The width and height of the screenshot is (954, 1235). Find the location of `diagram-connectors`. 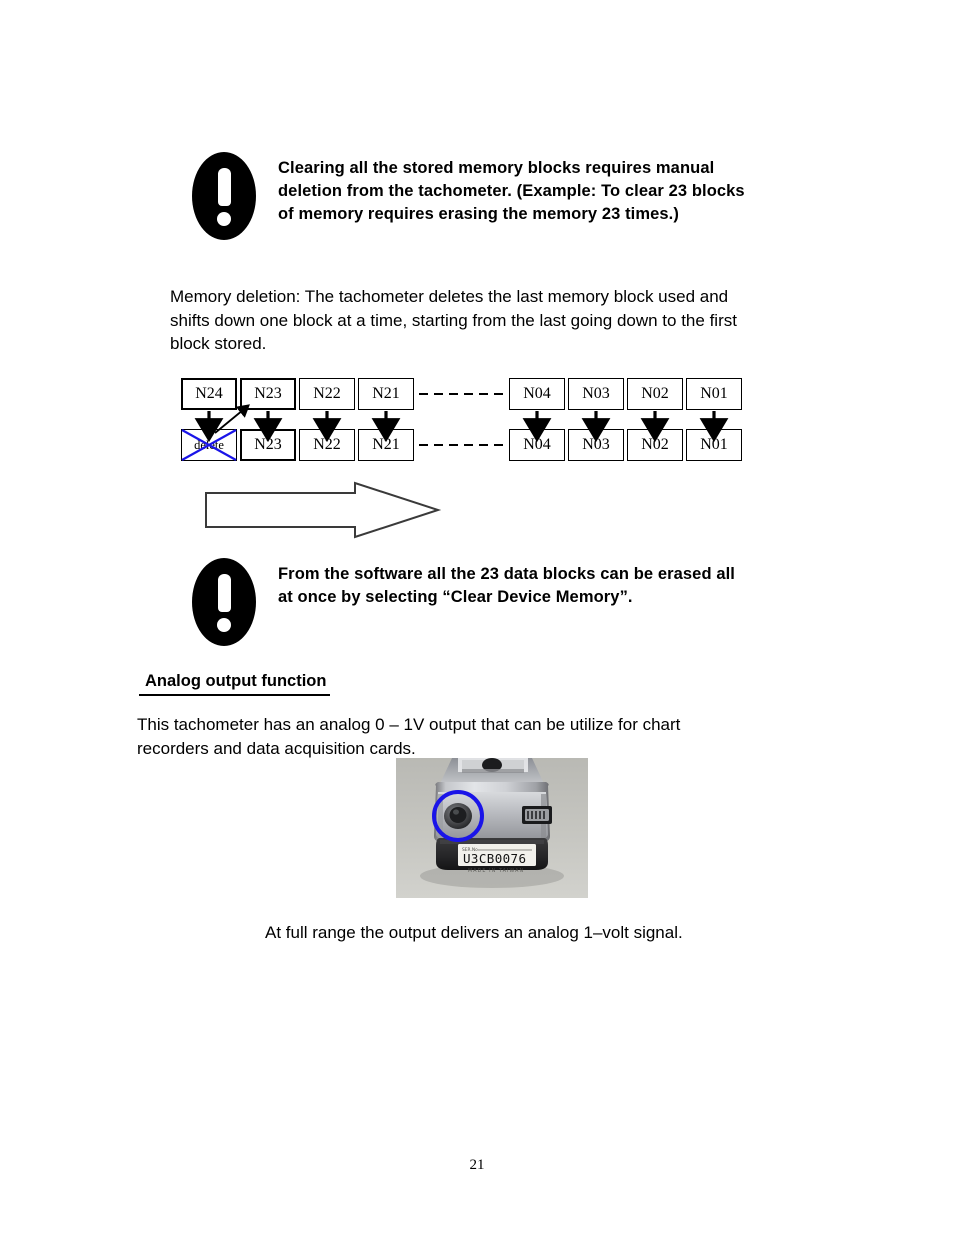

diagram-connectors is located at coordinates (455, 427).